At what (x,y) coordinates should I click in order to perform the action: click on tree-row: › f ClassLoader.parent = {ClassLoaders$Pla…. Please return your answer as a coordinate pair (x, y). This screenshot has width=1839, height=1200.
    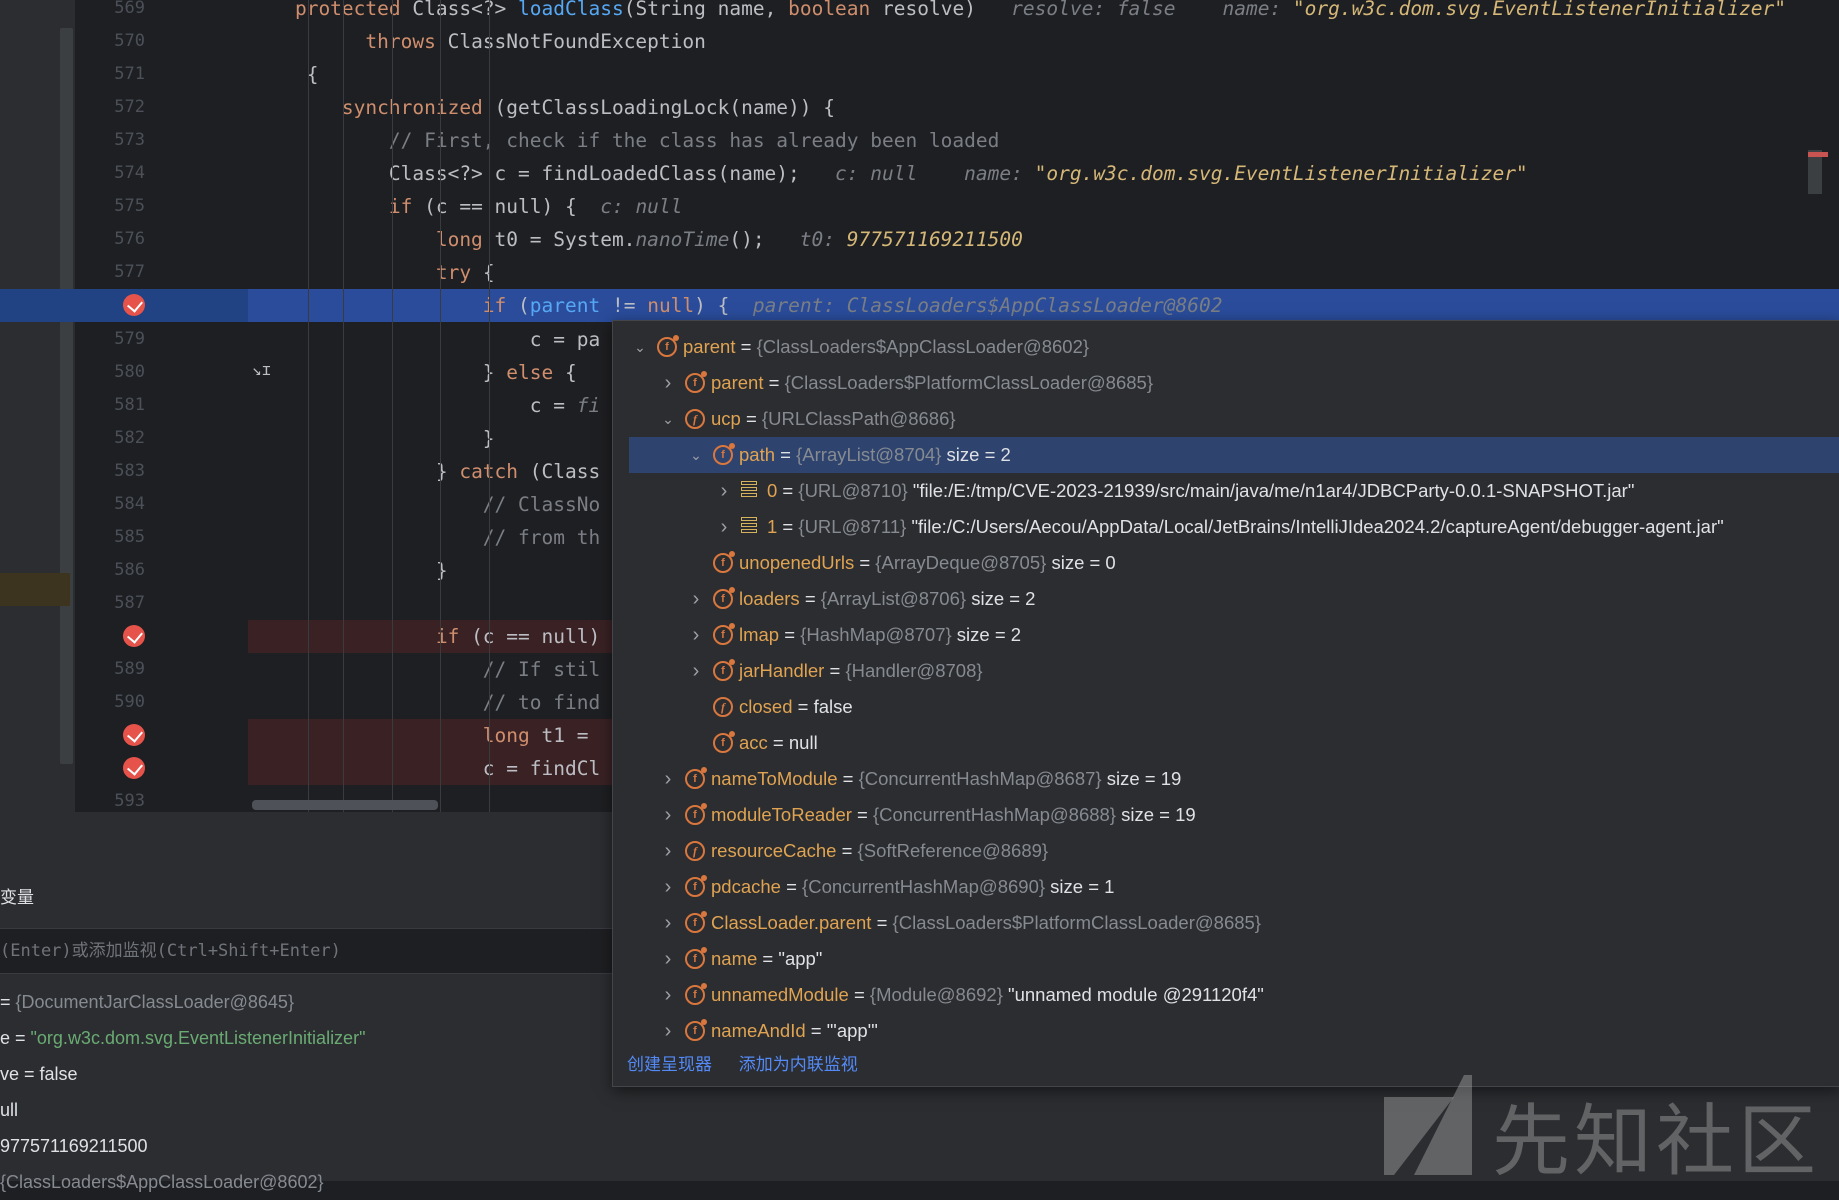
    Looking at the image, I should click on (1226, 923).